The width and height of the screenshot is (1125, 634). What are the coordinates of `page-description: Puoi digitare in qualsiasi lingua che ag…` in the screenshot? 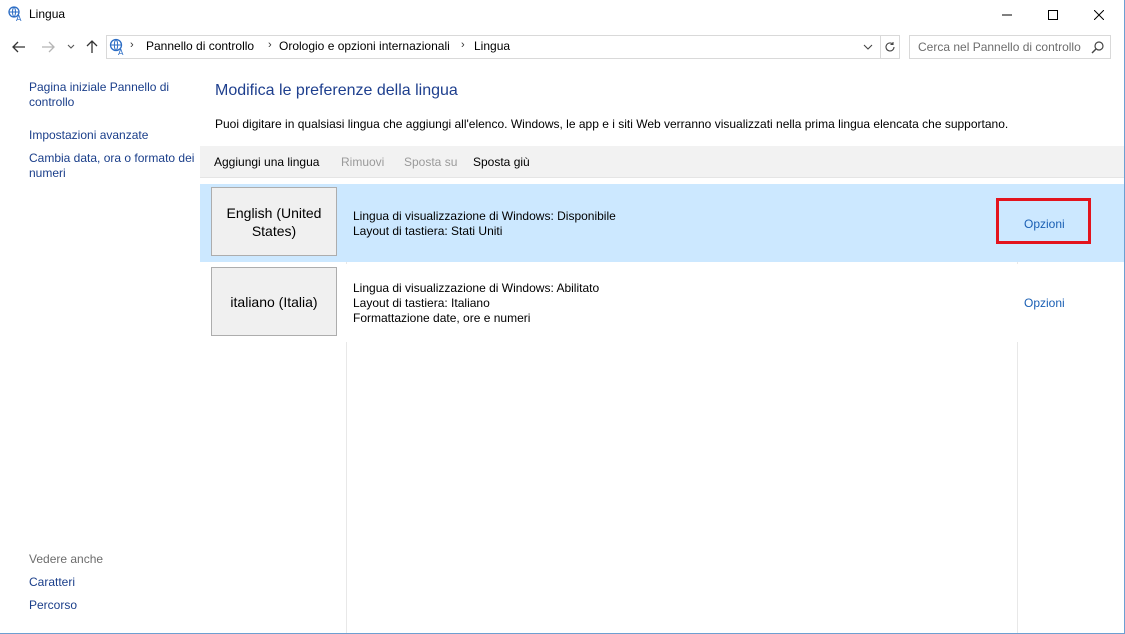 It's located at (612, 124).